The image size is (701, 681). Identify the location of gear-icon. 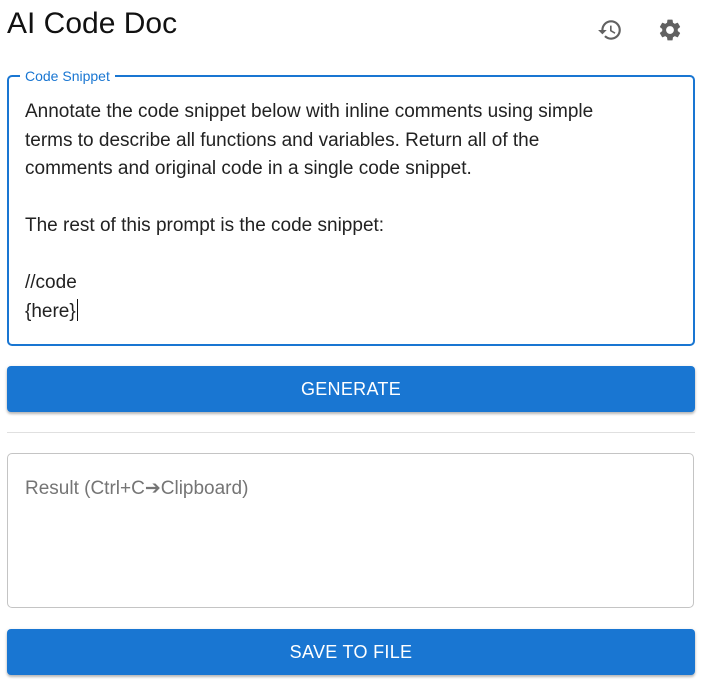
(670, 30).